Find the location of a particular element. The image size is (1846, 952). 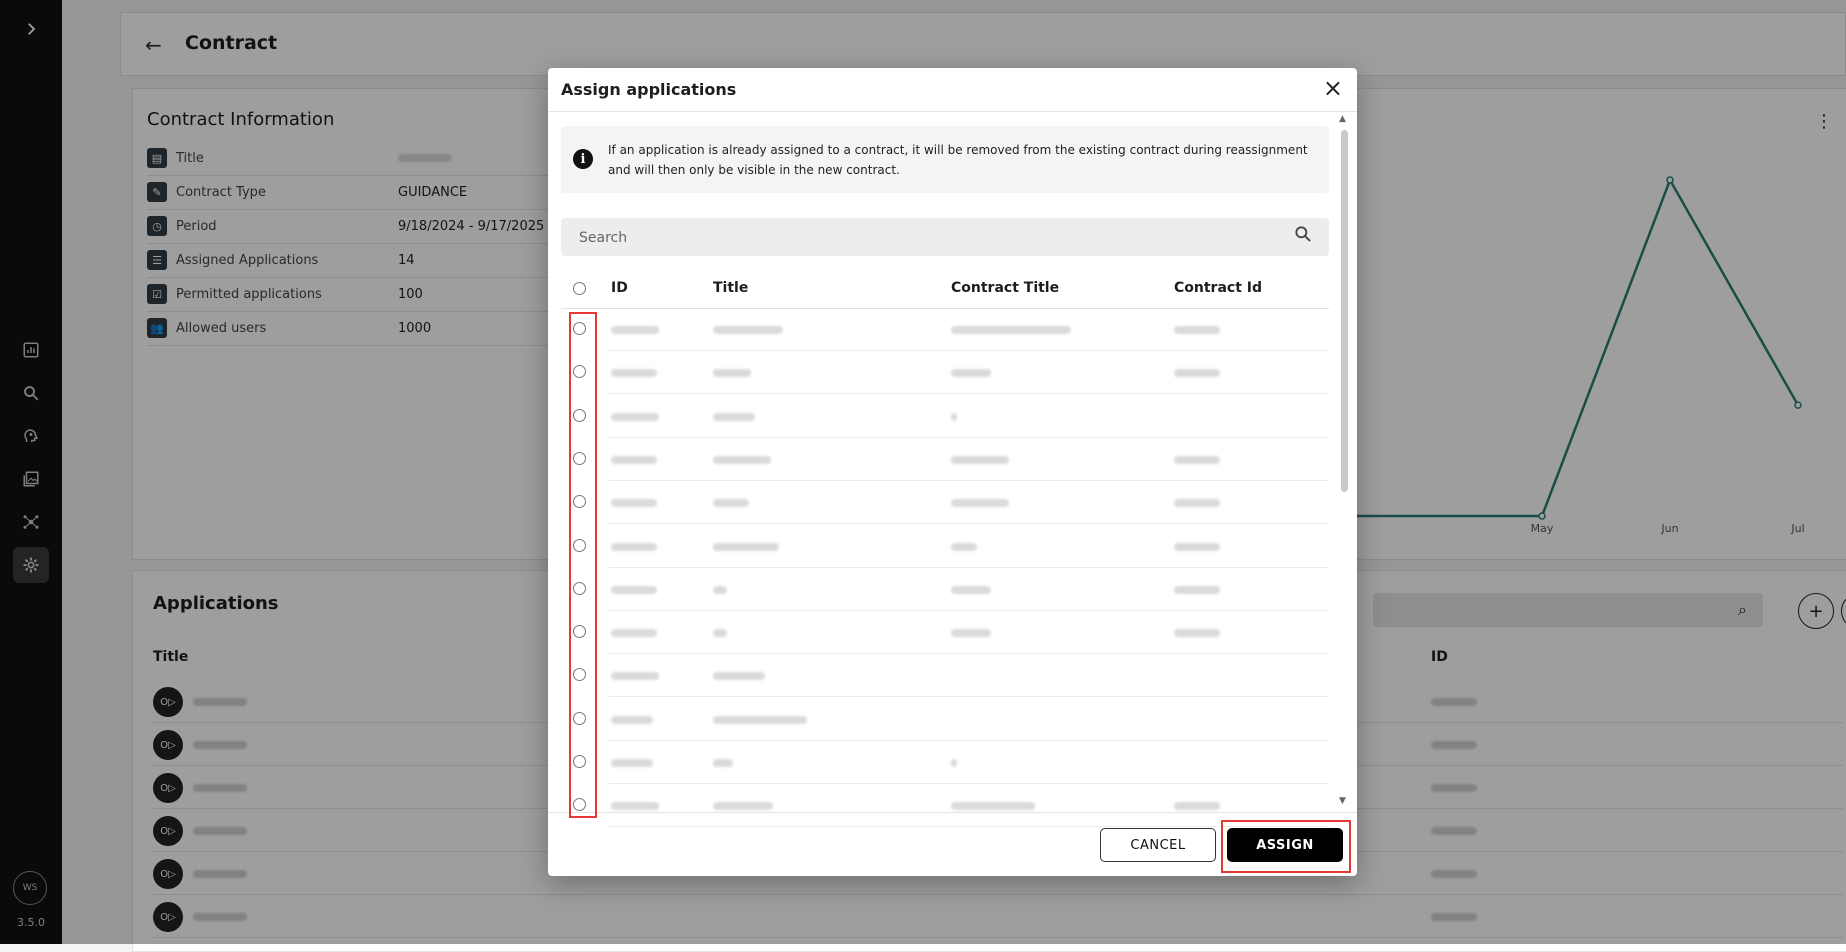

column-header-title: Title is located at coordinates (731, 288).